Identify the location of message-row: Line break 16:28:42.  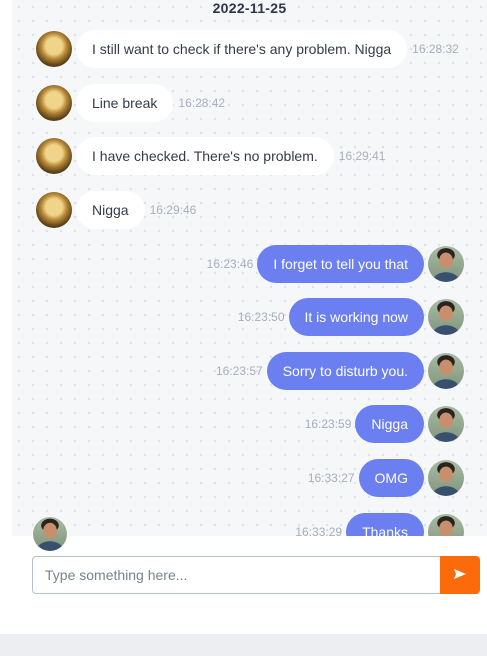
(130, 103).